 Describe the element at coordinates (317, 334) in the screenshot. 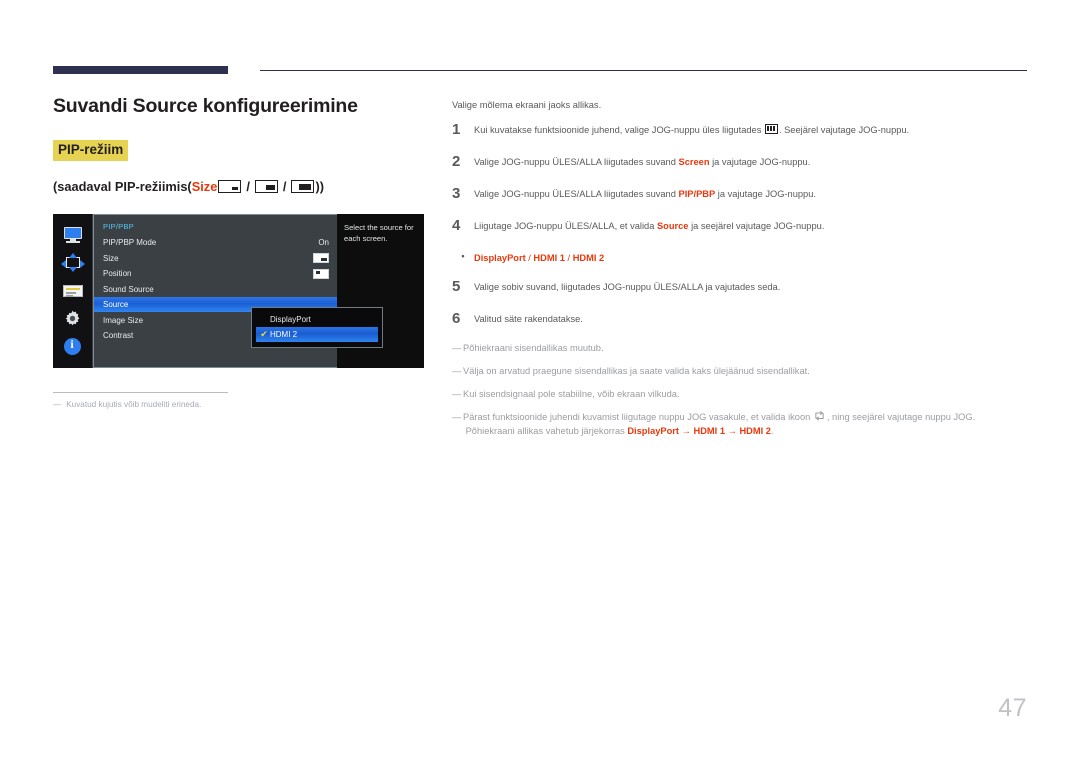

I see `dropdown-option-hdmi2: ✔ HDMI 2` at that location.